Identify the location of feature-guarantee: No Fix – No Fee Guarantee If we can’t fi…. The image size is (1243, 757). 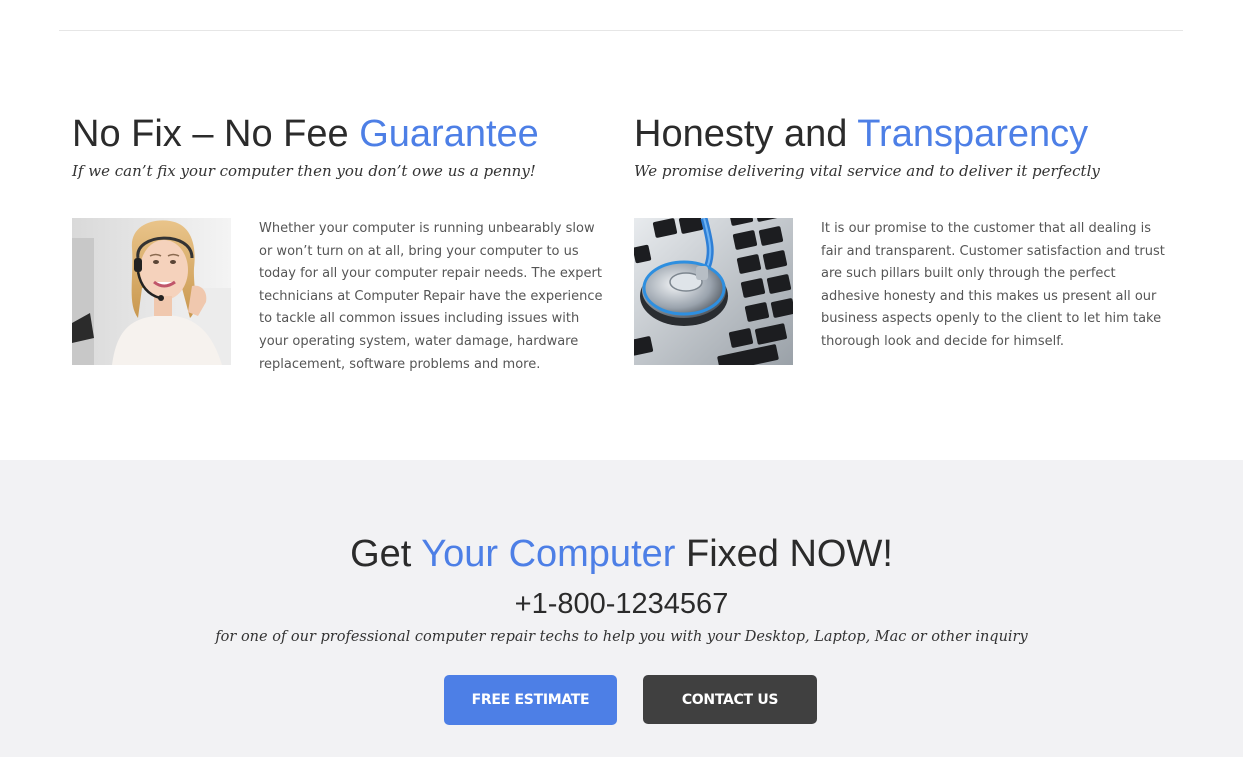
(342, 242).